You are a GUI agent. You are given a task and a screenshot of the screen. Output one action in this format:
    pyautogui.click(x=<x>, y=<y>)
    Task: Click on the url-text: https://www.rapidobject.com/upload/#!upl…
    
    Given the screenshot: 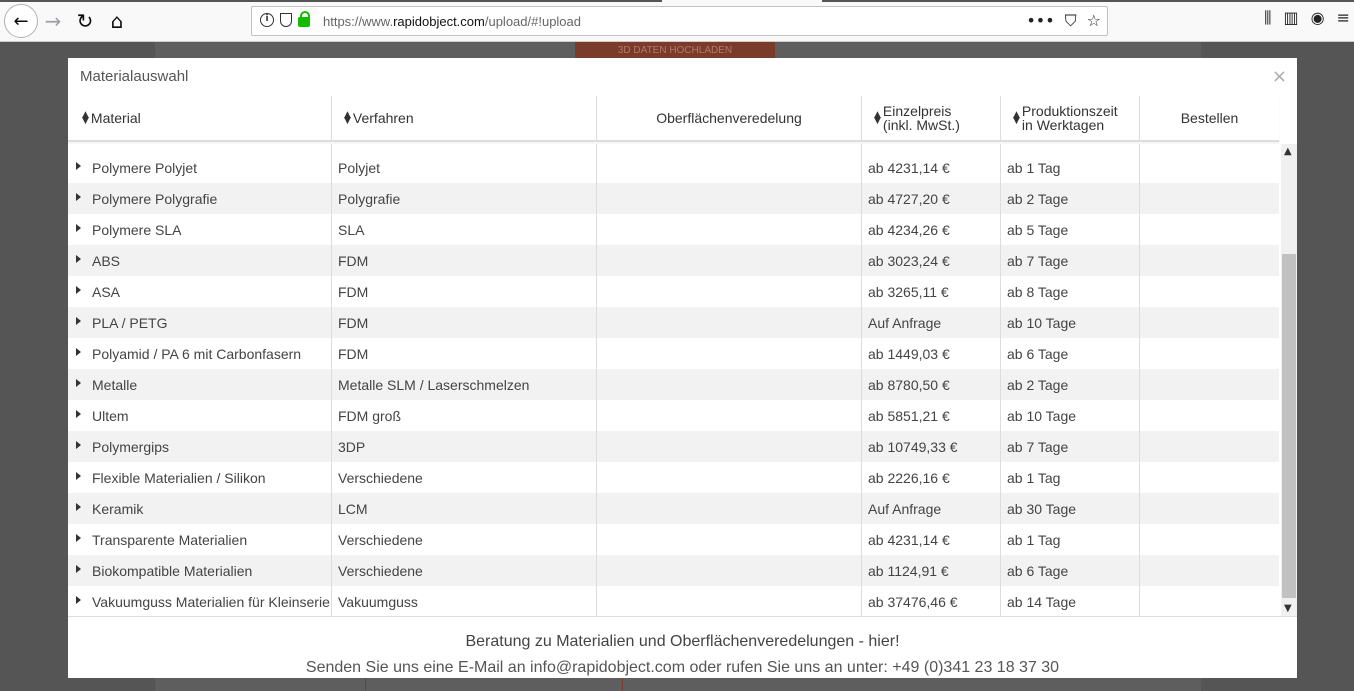 What is the action you would take?
    pyautogui.click(x=452, y=21)
    